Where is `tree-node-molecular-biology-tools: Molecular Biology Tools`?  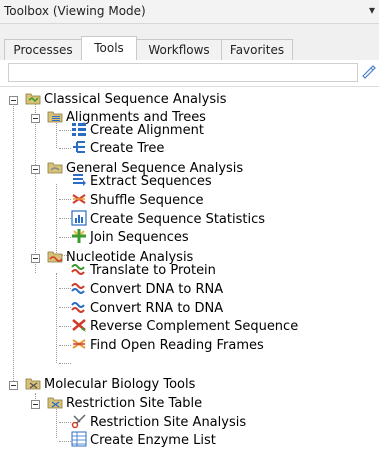 tree-node-molecular-biology-tools: Molecular Biology Tools is located at coordinates (110, 384).